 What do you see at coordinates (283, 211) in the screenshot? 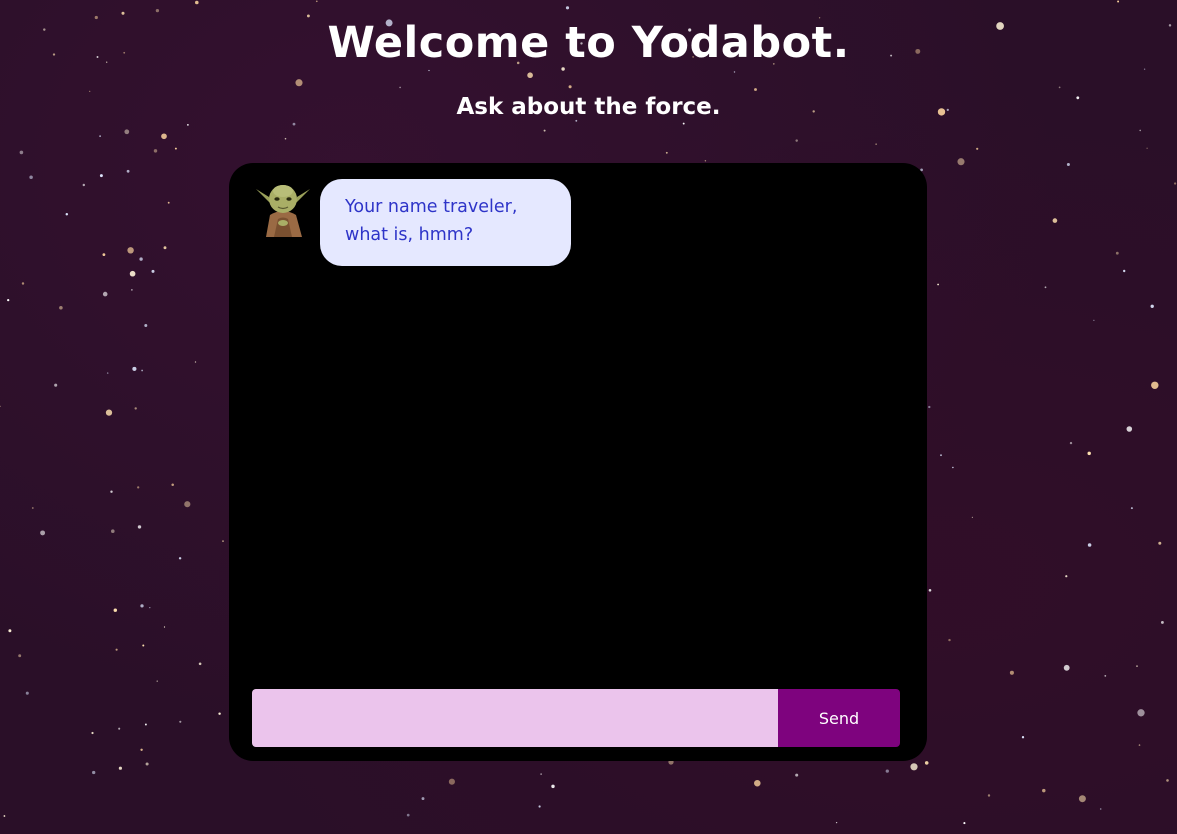
I see `yoda-avatar-icon` at bounding box center [283, 211].